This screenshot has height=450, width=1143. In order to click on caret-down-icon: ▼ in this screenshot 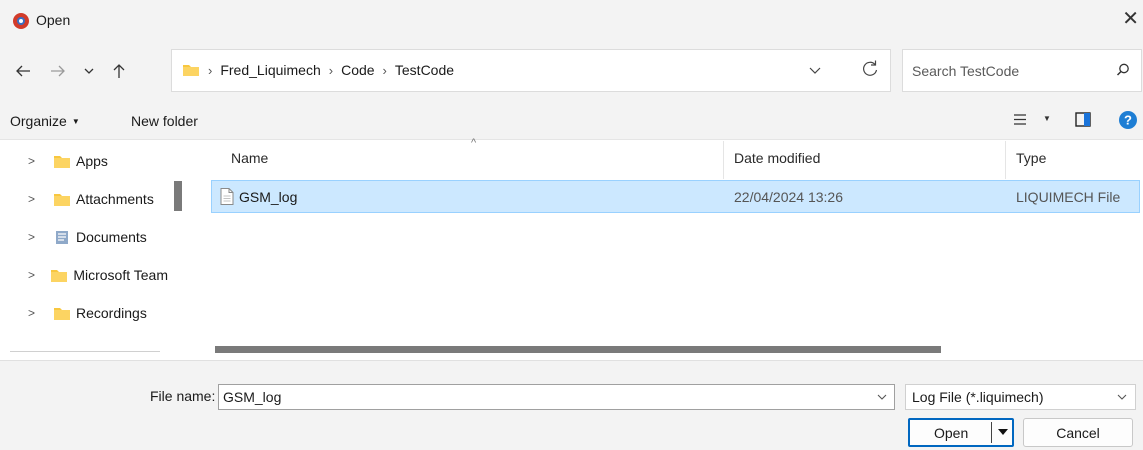, I will do `click(75, 121)`.